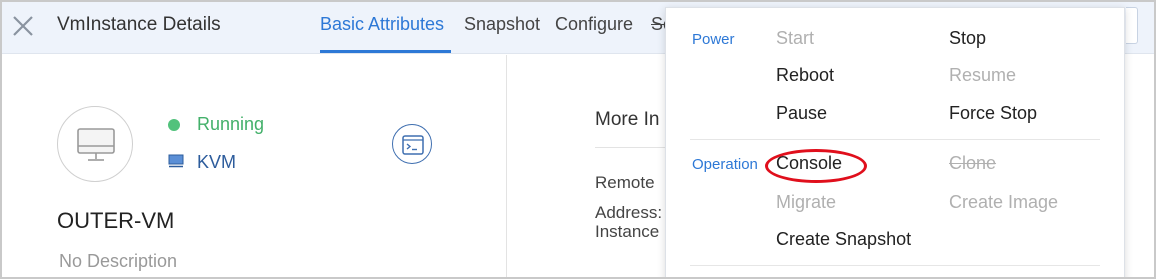 The height and width of the screenshot is (279, 1156). Describe the element at coordinates (809, 163) in the screenshot. I see `menu-item-console: Console` at that location.